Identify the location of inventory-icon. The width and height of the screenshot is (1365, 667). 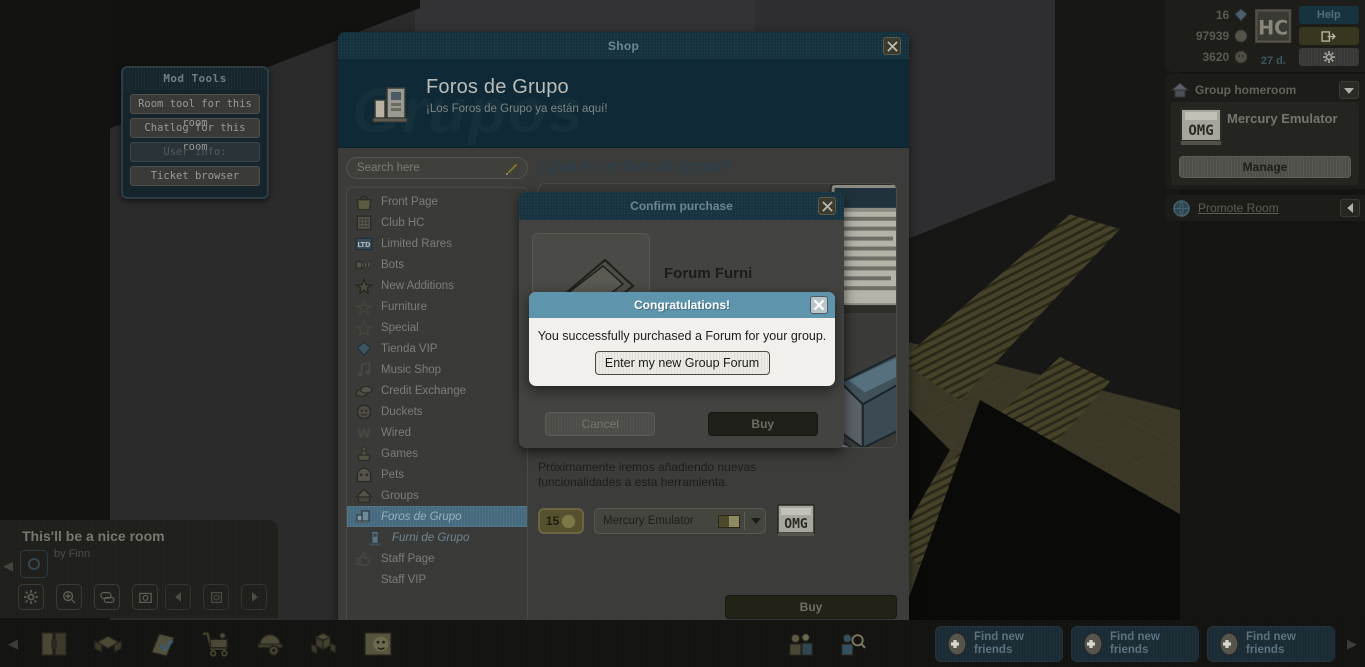
(108, 644).